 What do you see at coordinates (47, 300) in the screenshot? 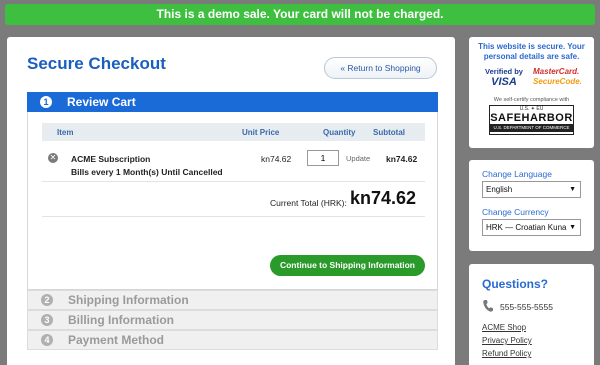
I see `step-number: 2` at bounding box center [47, 300].